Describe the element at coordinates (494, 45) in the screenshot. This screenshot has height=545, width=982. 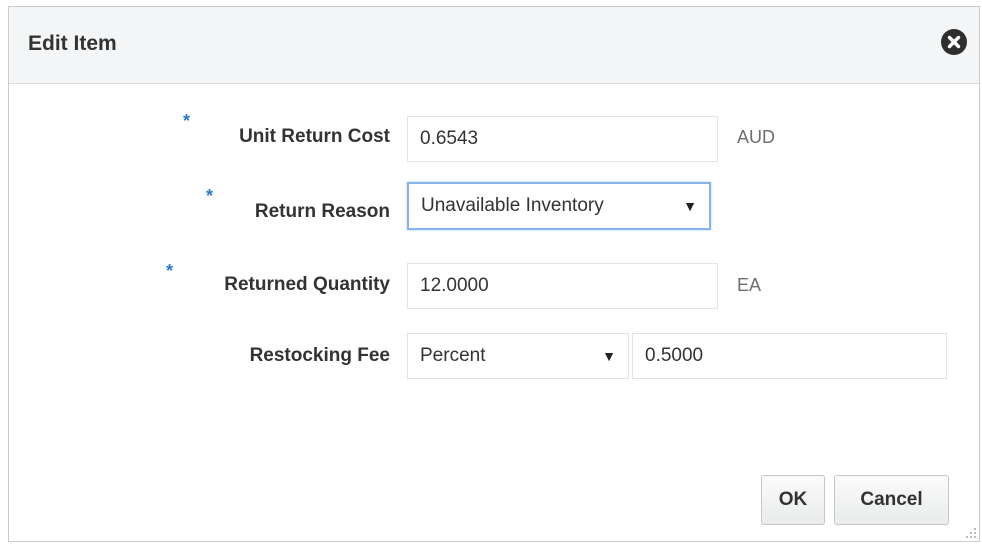
I see `dialog-header: Edit Item` at that location.